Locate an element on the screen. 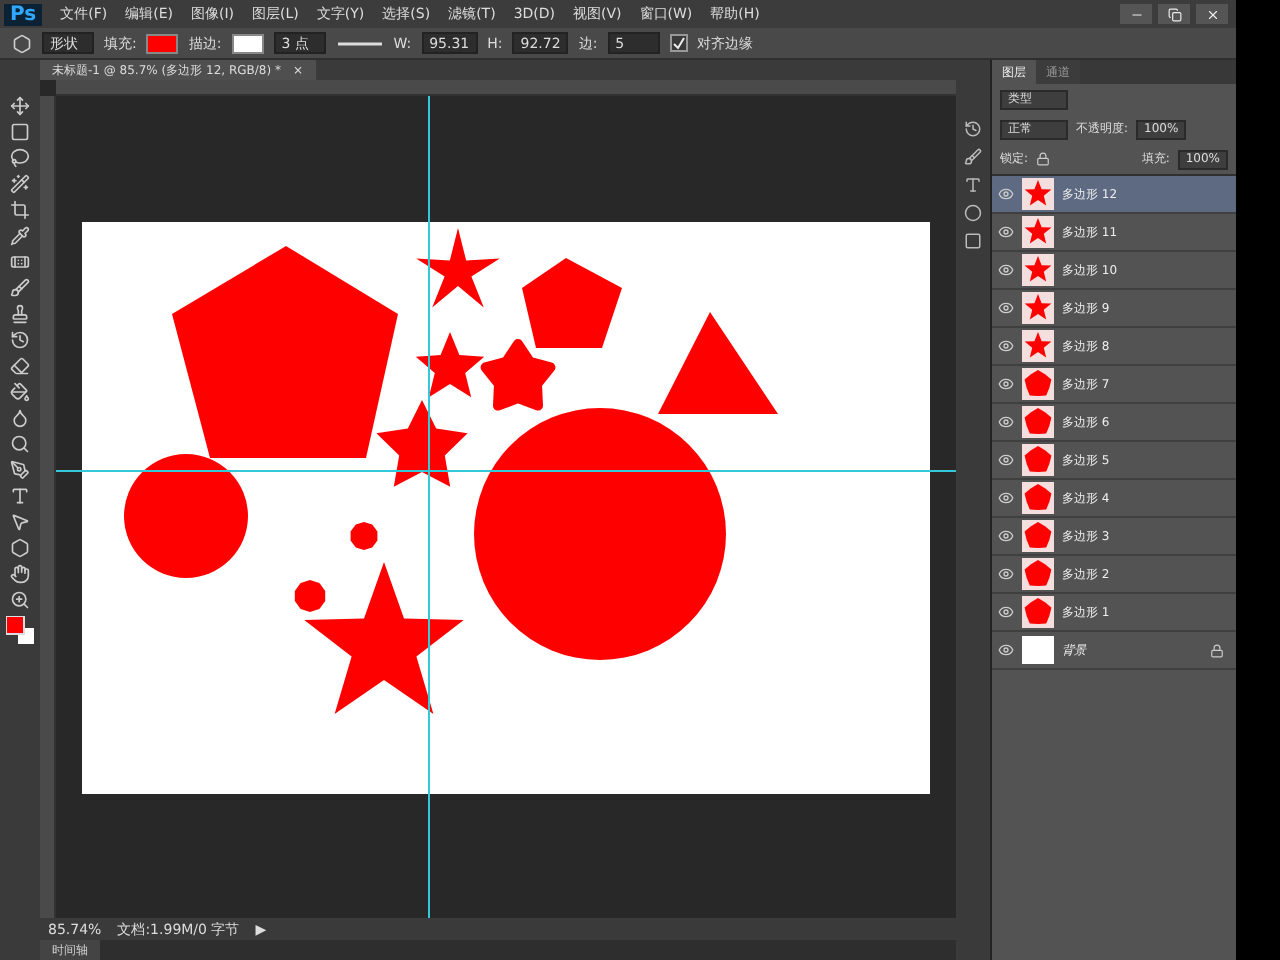 This screenshot has height=960, width=1280. text-tool-icon is located at coordinates (20, 496).